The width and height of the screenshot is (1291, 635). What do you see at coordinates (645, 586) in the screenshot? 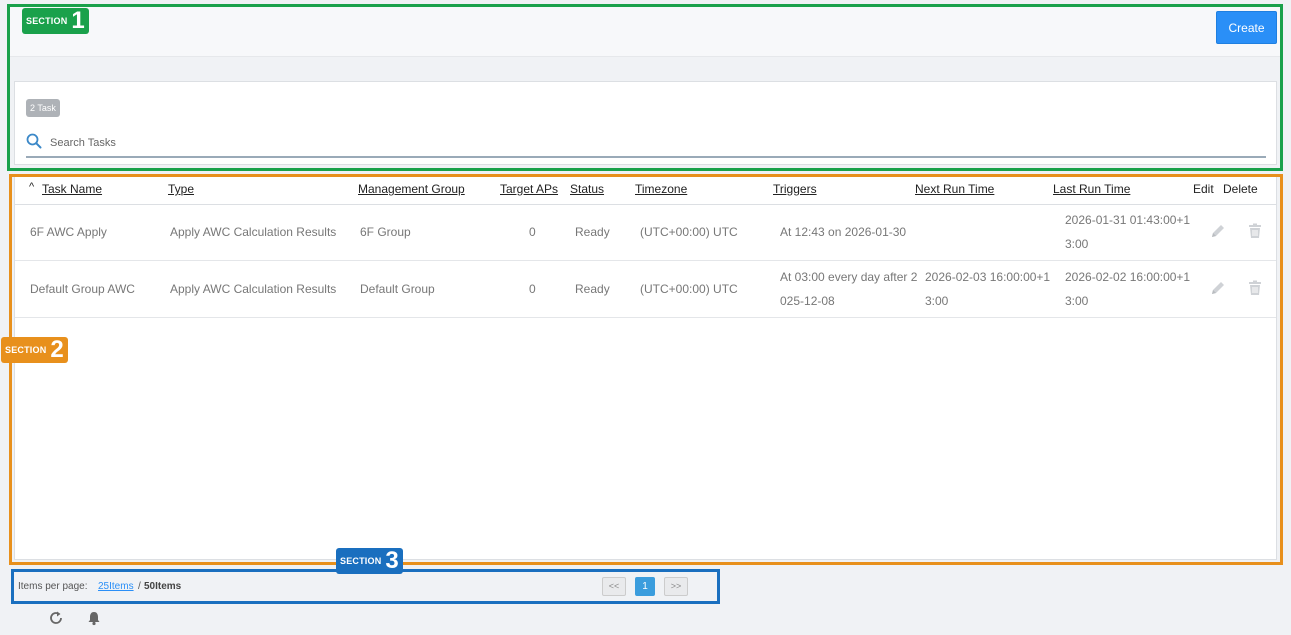
I see `current-page-button: 1` at bounding box center [645, 586].